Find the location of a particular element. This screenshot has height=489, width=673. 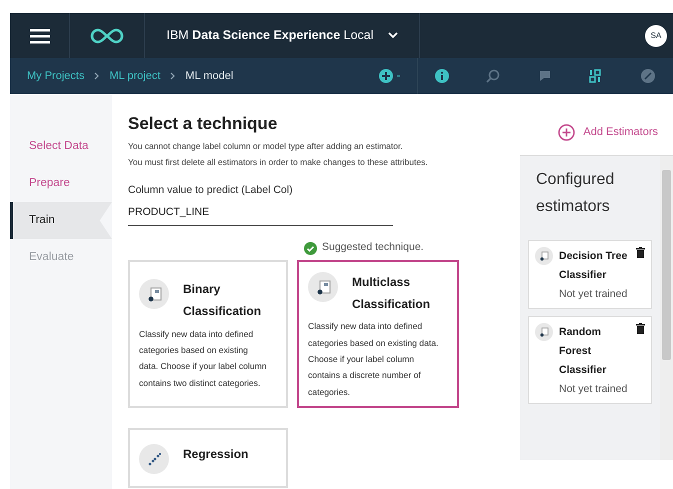

technique-card: Multiclass Classification Classify new data into defined categories based on existing data. Choose if your label column contains a discrete number of categories. is located at coordinates (378, 334).